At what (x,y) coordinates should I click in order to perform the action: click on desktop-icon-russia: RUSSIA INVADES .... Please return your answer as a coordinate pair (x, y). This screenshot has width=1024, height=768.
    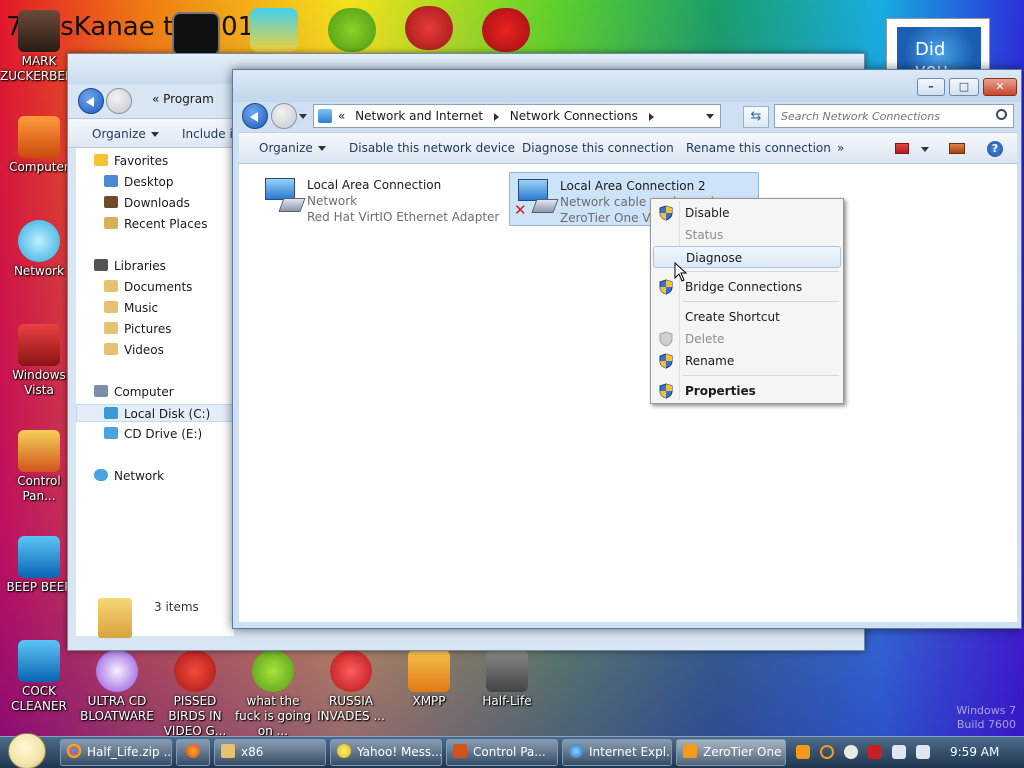
    Looking at the image, I should click on (351, 687).